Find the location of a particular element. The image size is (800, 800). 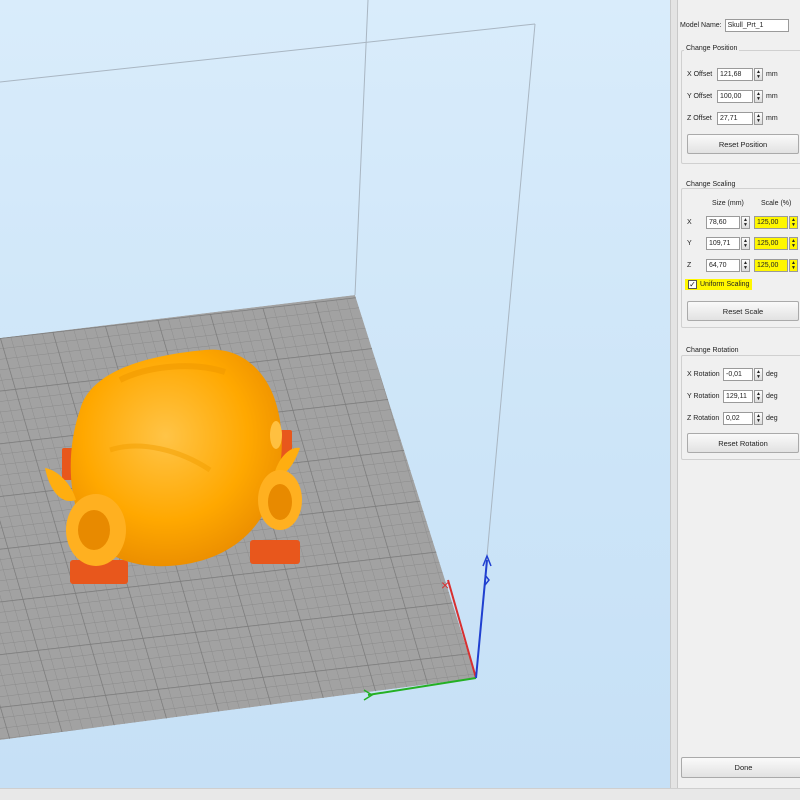

x-offset-row: X Offset 121,68 ▲ ▼ mm is located at coordinates (732, 74).